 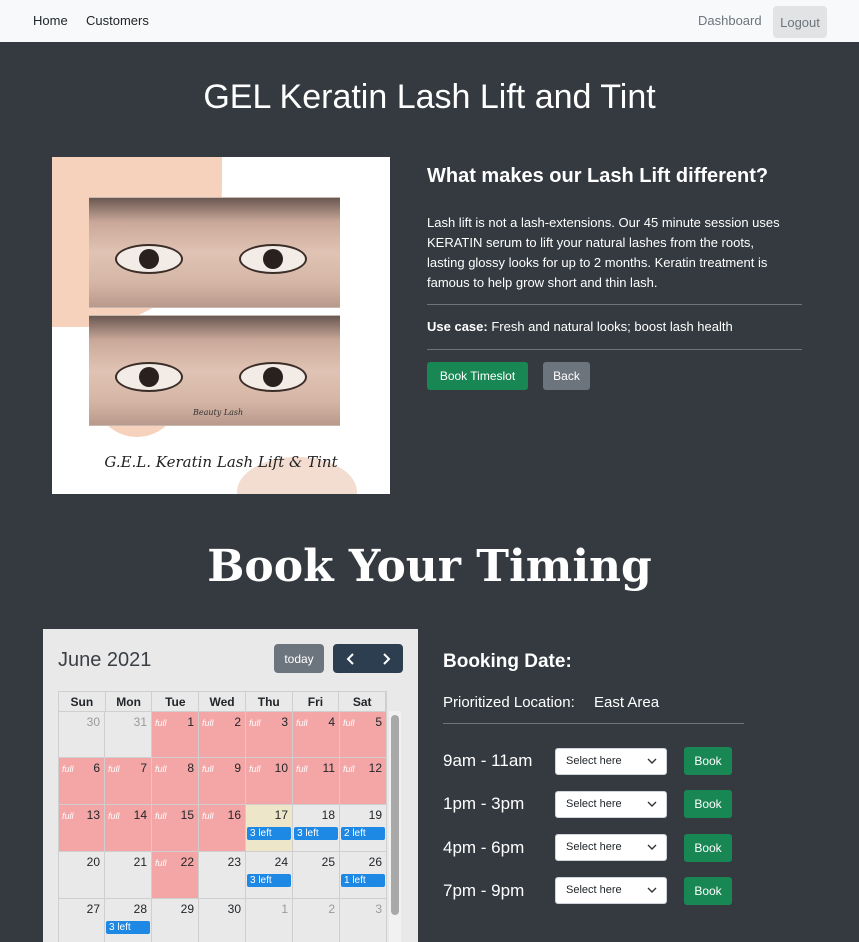 I want to click on nav-dashboard-link: Dashboard, so click(x=730, y=20).